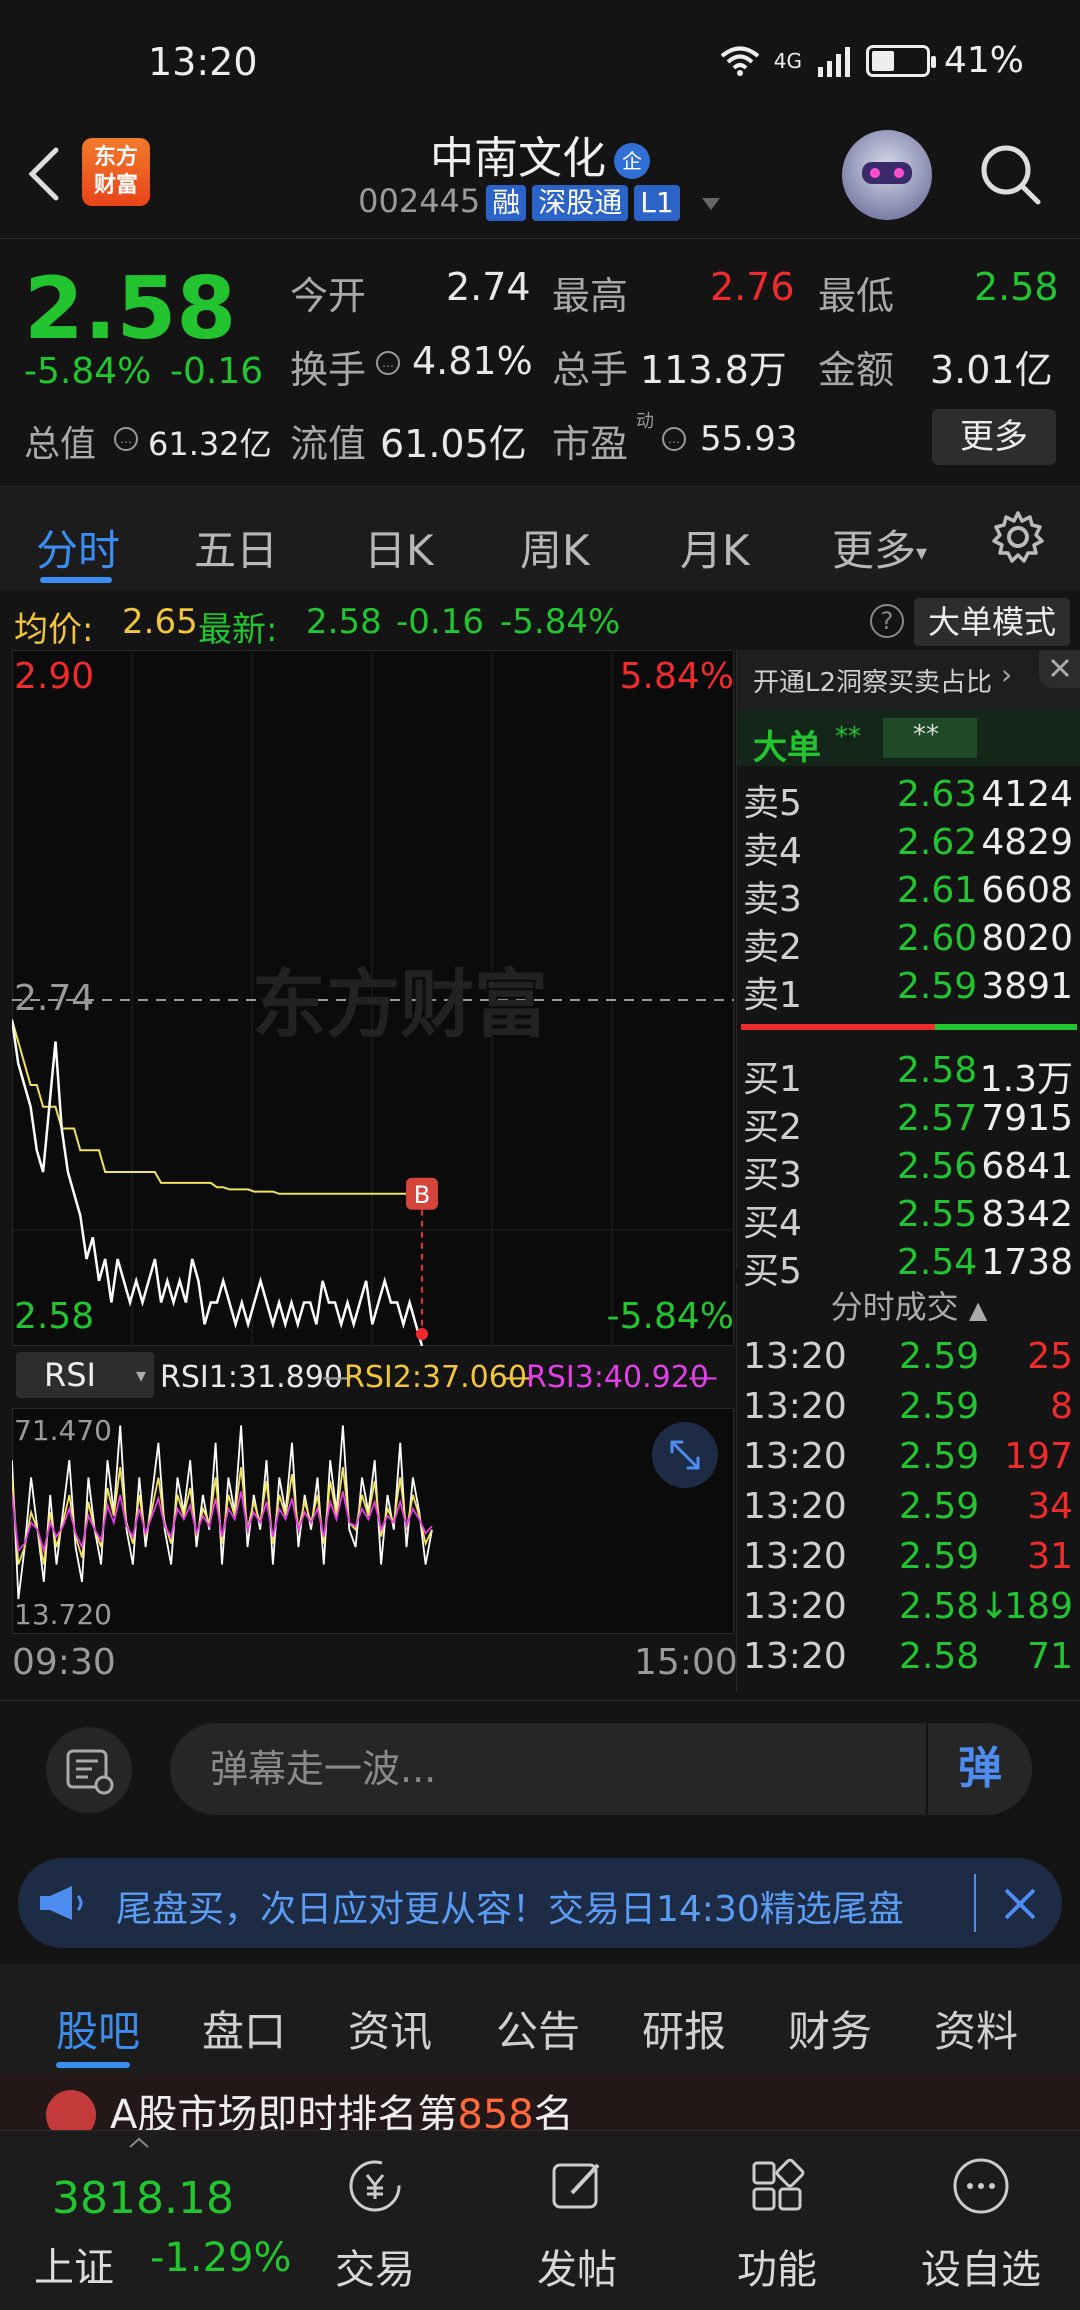 The image size is (1080, 2310). What do you see at coordinates (375, 2220) in the screenshot?
I see `nav-trade: 交易` at bounding box center [375, 2220].